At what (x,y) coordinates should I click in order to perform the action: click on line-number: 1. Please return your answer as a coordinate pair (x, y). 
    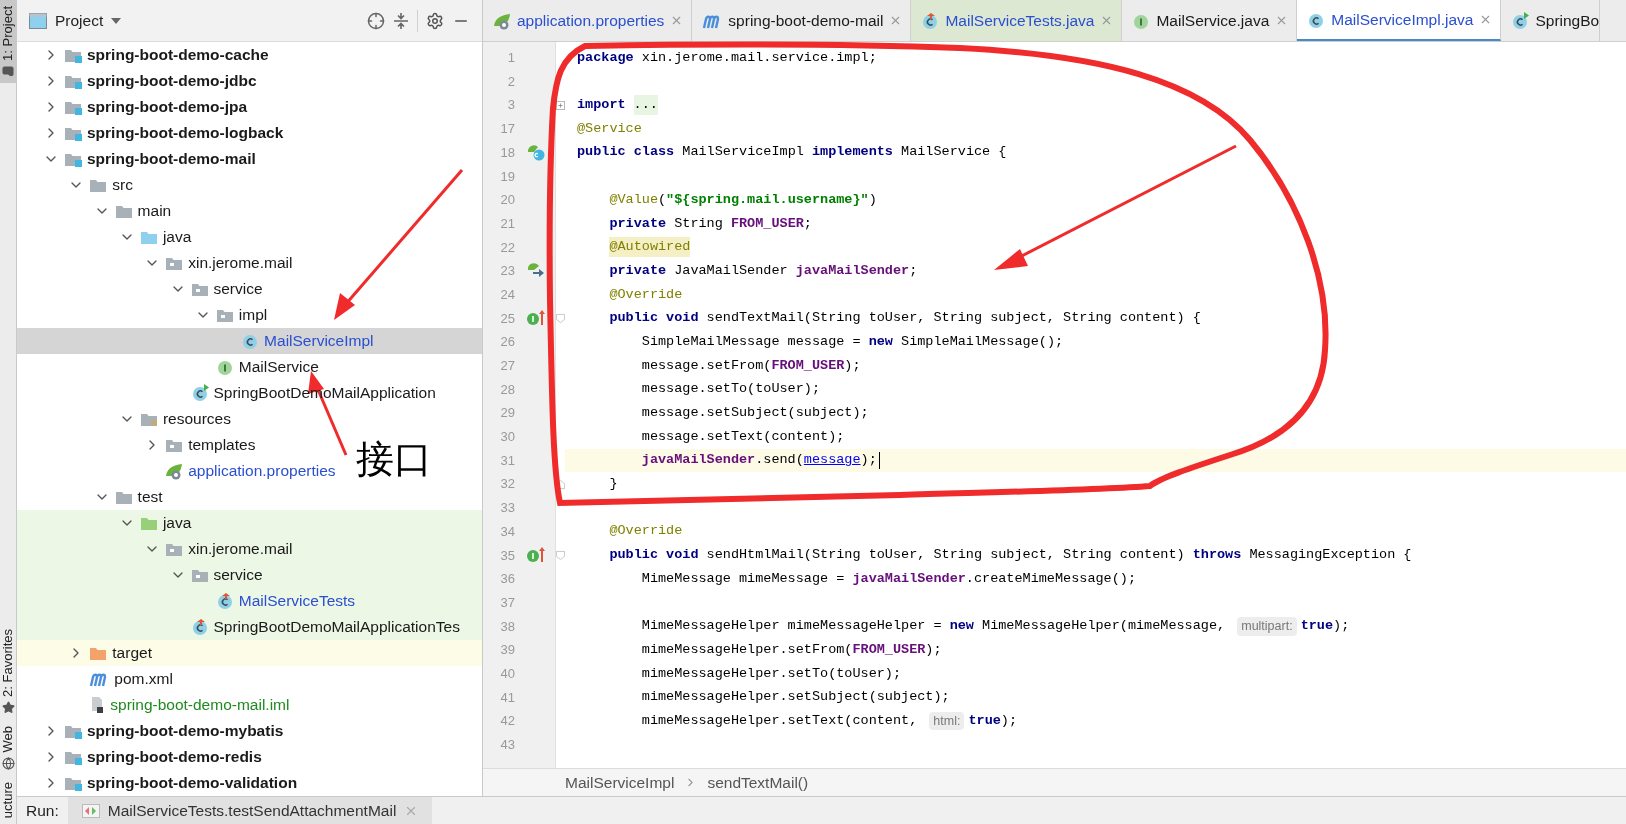
    Looking at the image, I should click on (511, 58).